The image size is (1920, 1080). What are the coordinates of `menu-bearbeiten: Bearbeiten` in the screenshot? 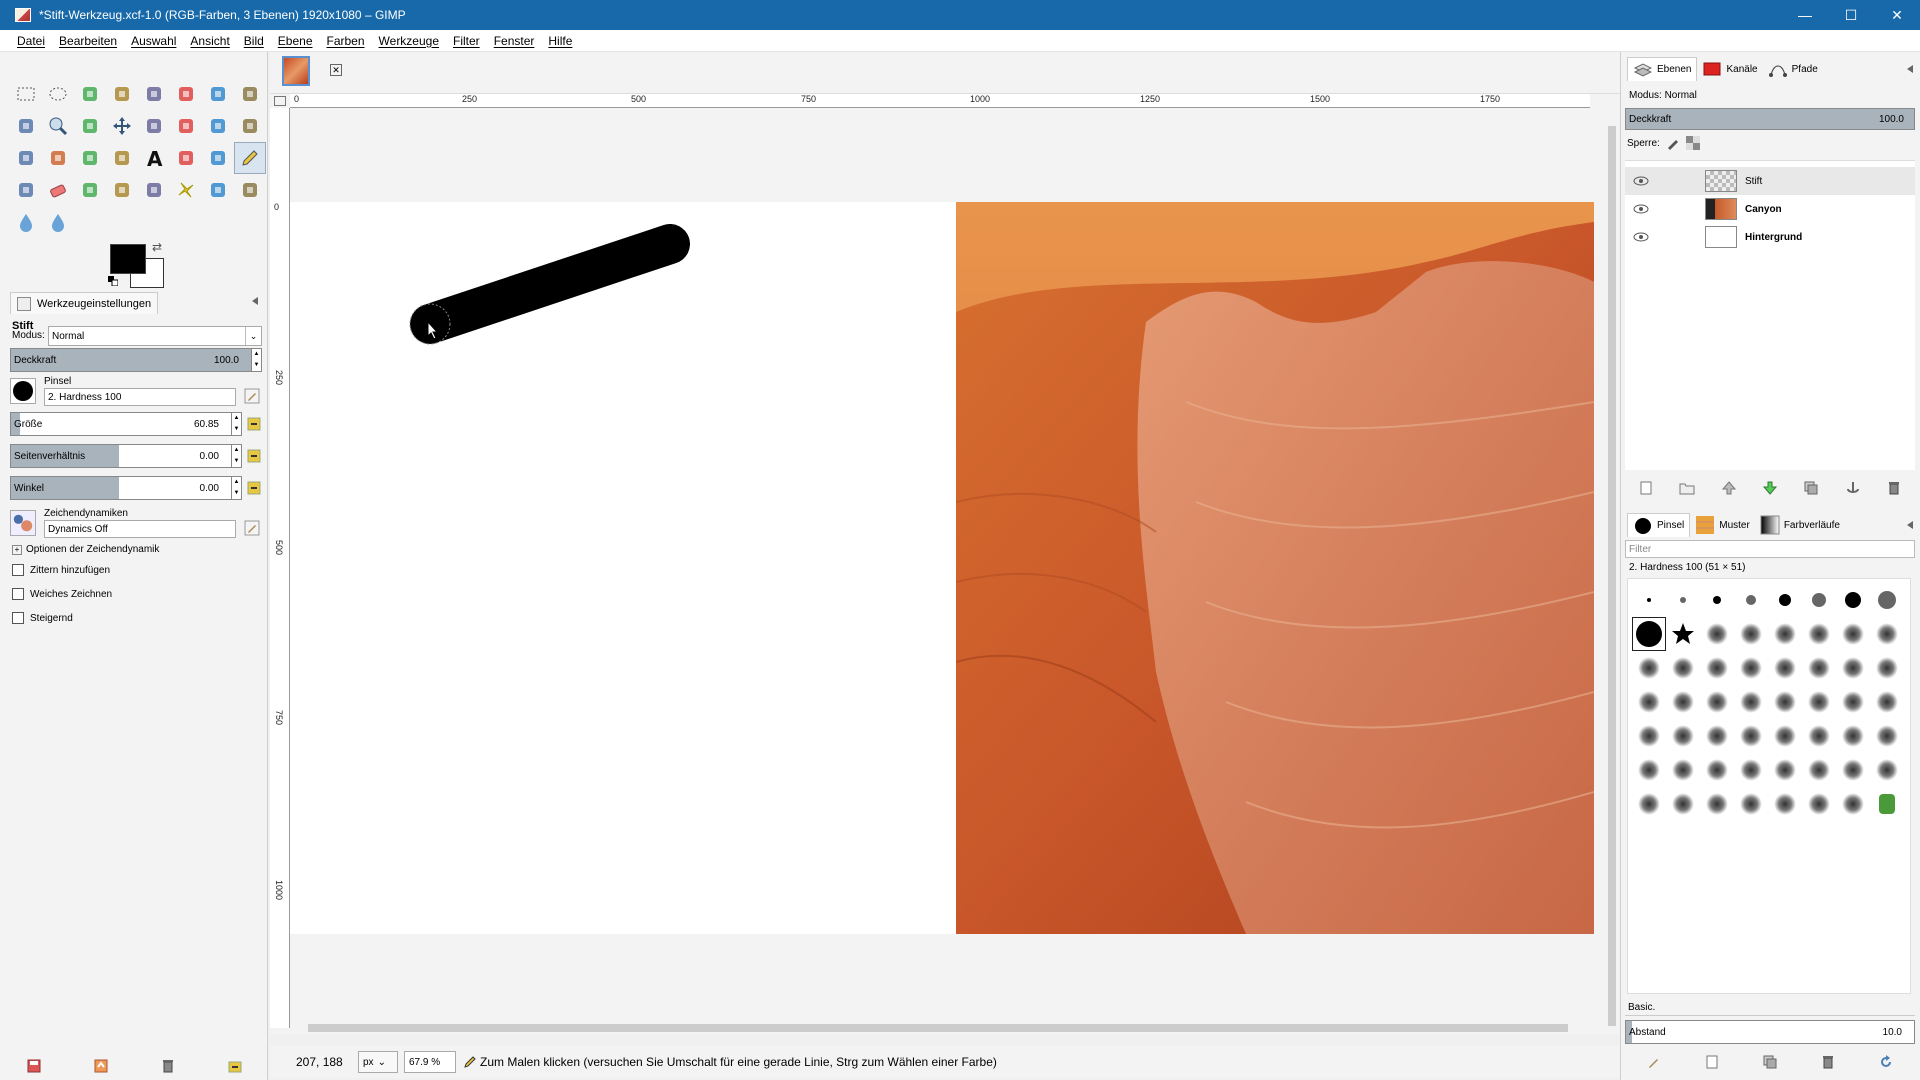 It's located at (88, 41).